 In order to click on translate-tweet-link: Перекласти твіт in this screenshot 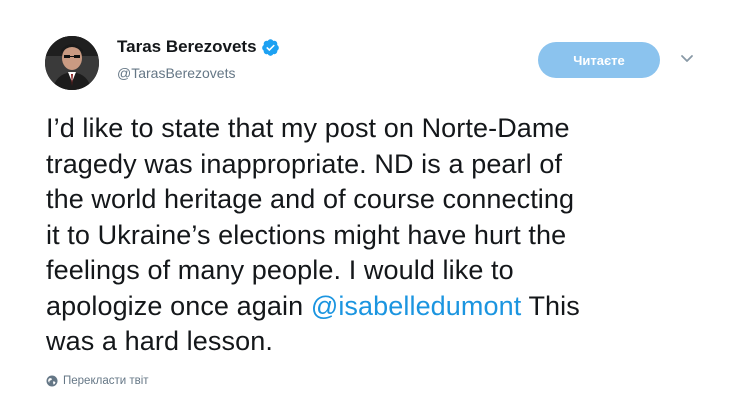, I will do `click(97, 381)`.